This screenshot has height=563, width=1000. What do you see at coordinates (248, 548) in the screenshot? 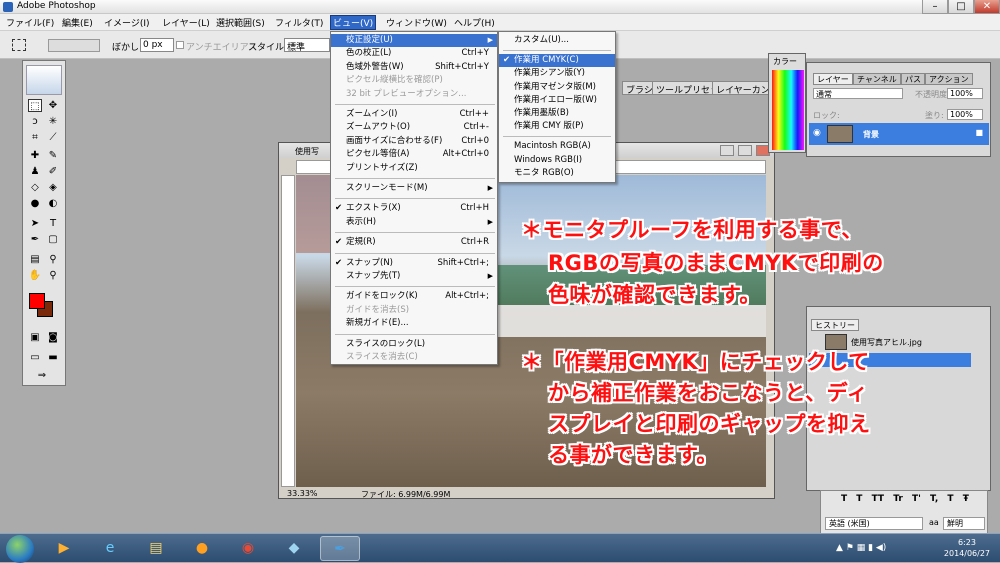
I see `chrome-icon: ◉` at bounding box center [248, 548].